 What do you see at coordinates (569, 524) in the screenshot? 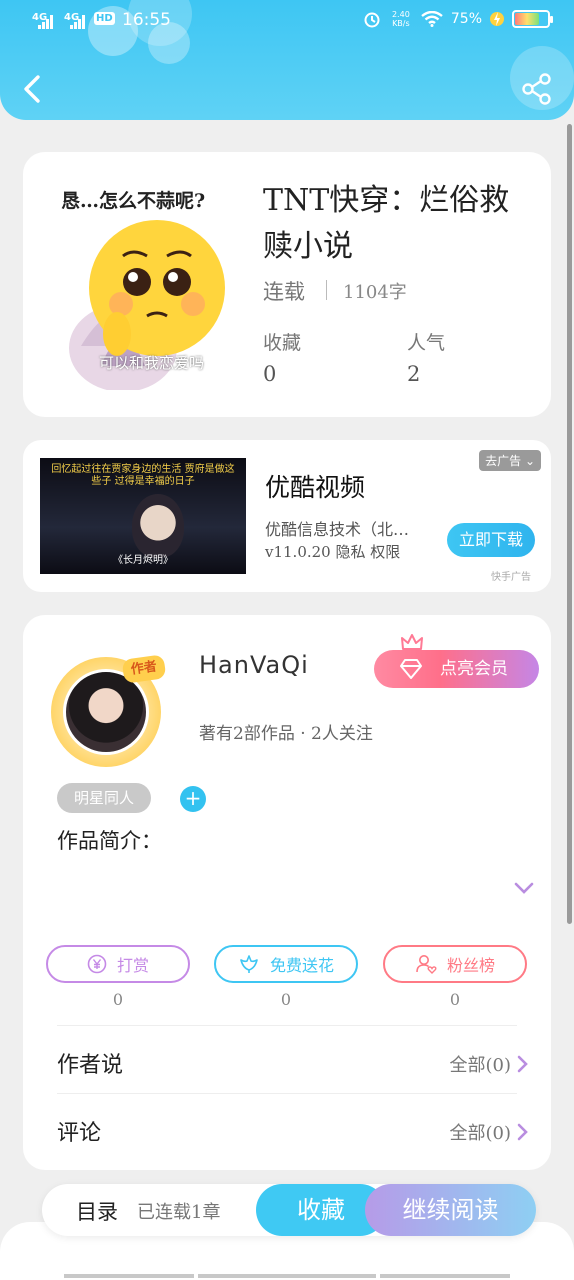
I see `scrollbar` at bounding box center [569, 524].